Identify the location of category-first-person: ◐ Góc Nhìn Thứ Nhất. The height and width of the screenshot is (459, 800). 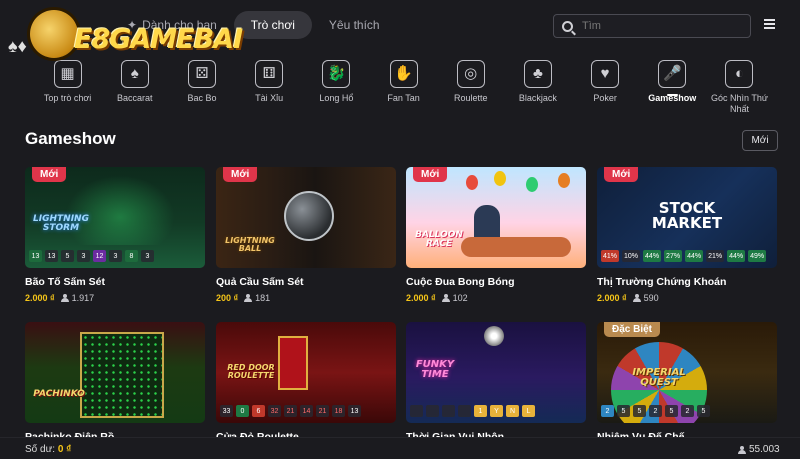
(739, 90).